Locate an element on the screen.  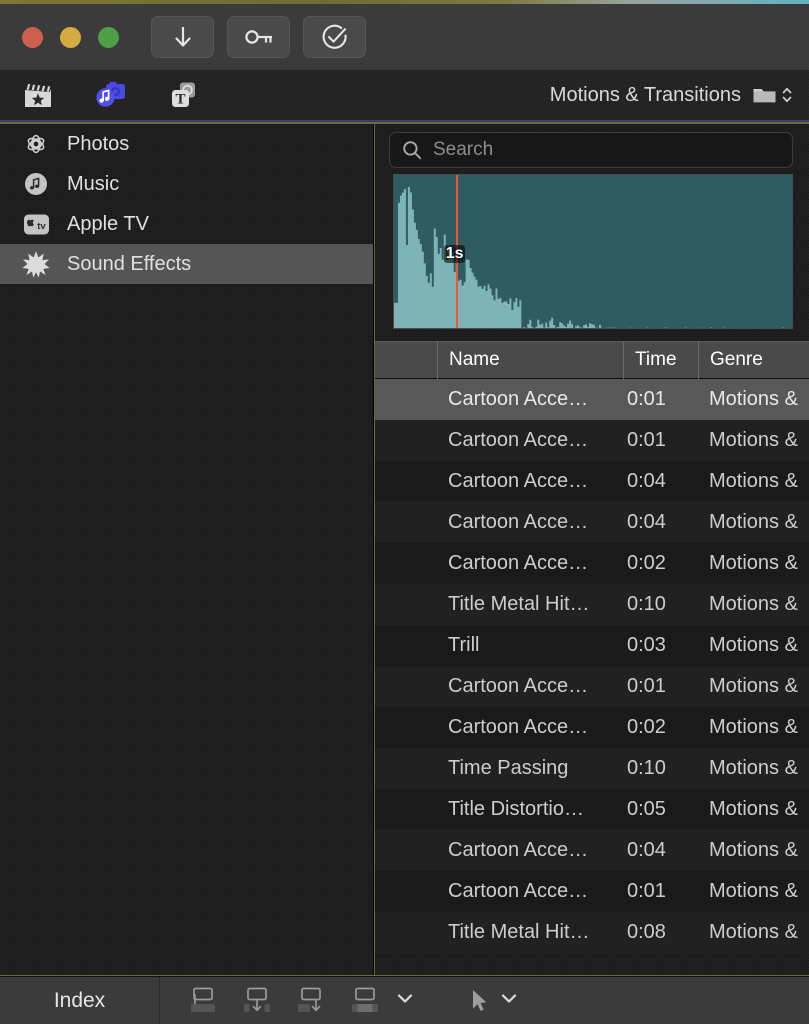
table-row: Title Distortio… 0:05 Motions & is located at coordinates (592, 809).